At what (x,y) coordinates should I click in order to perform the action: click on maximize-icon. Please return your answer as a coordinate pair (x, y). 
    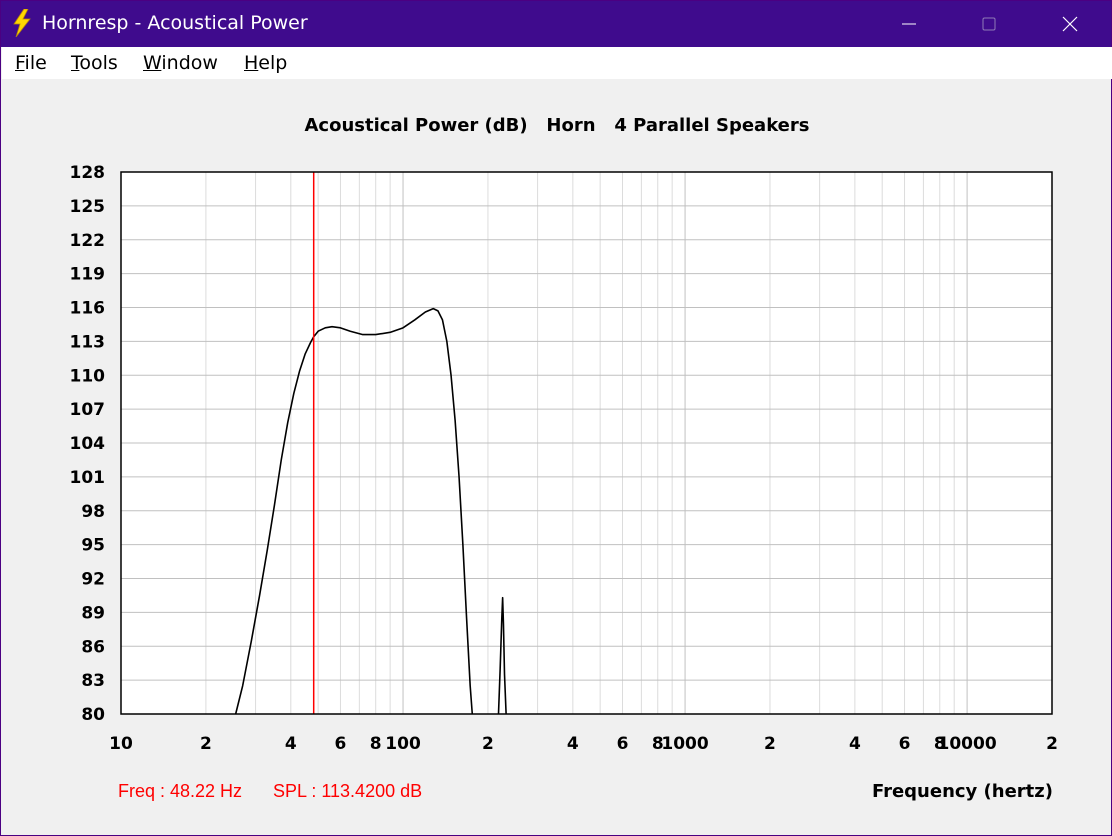
    Looking at the image, I should click on (989, 24).